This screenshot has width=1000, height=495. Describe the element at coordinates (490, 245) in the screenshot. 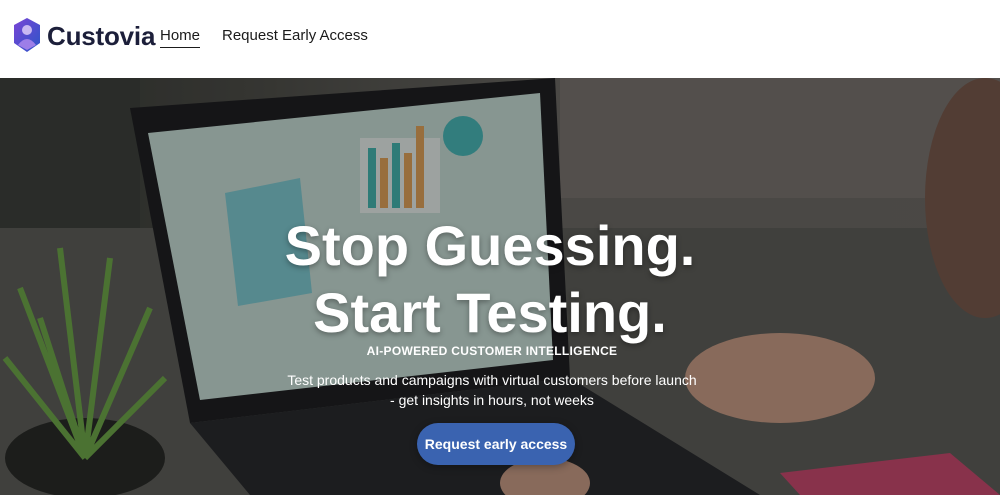

I see `hero-headline-line-1: Stop Guessing.` at that location.